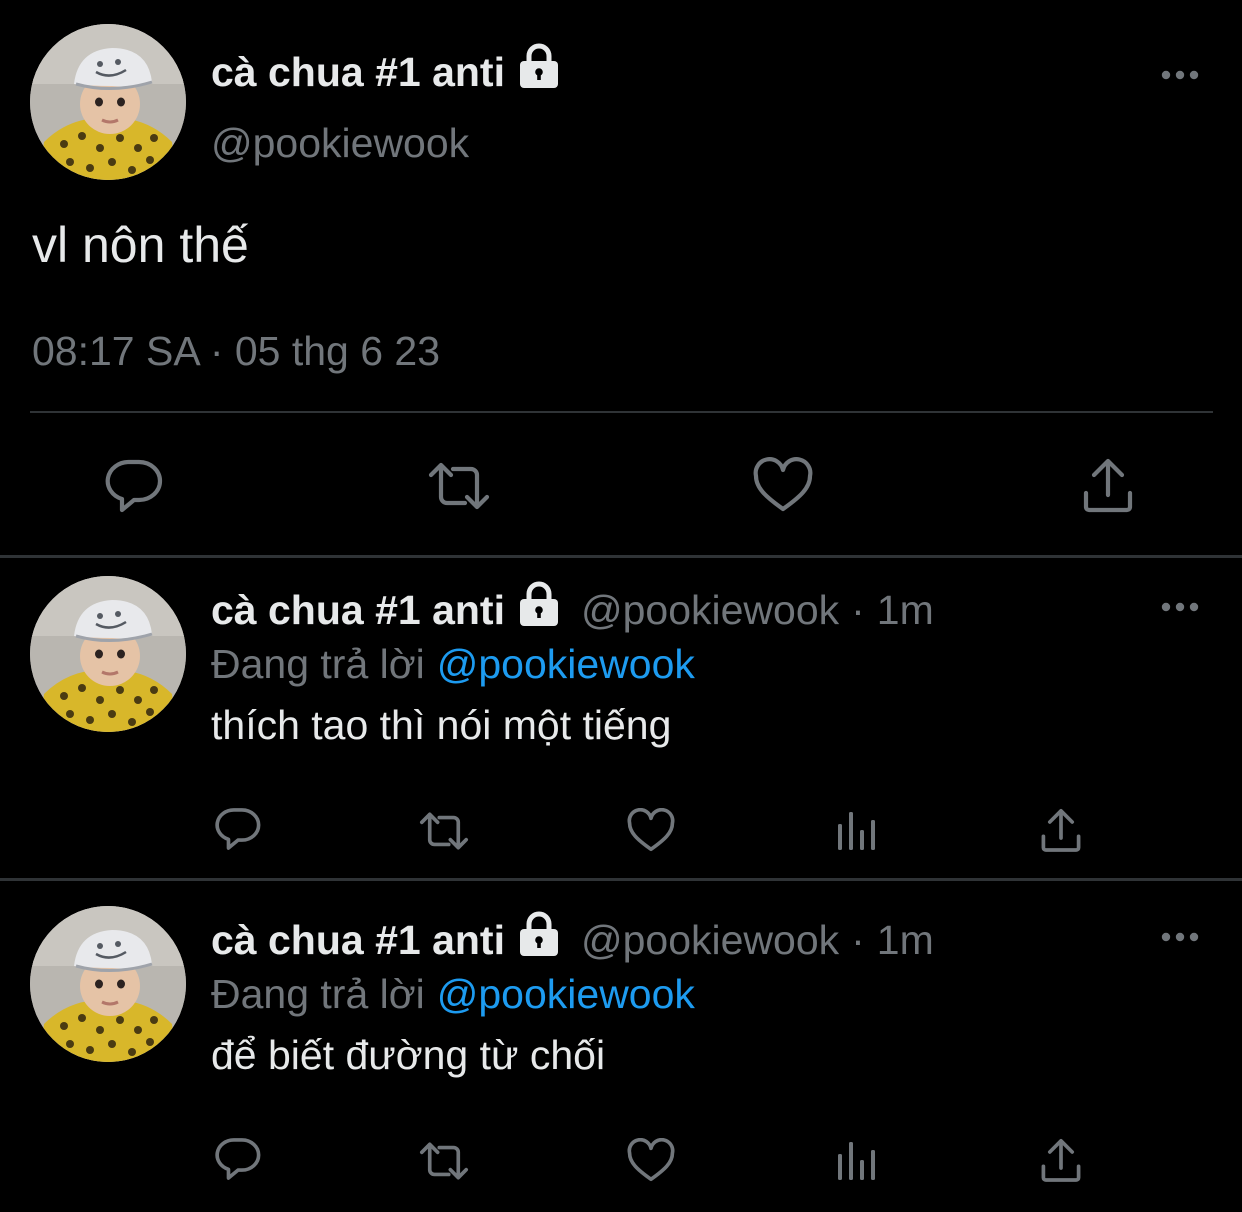  What do you see at coordinates (236, 351) in the screenshot?
I see `tweet-timestamp: 08:17 SA · 05 thg 6 23` at bounding box center [236, 351].